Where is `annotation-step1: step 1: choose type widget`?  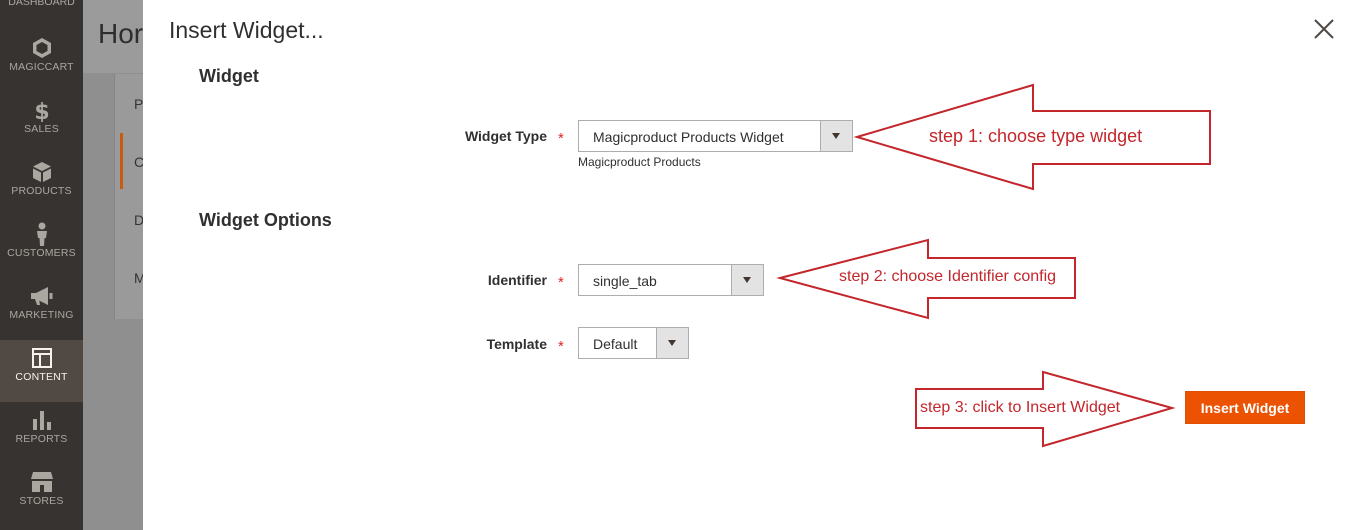 annotation-step1: step 1: choose type widget is located at coordinates (1036, 136).